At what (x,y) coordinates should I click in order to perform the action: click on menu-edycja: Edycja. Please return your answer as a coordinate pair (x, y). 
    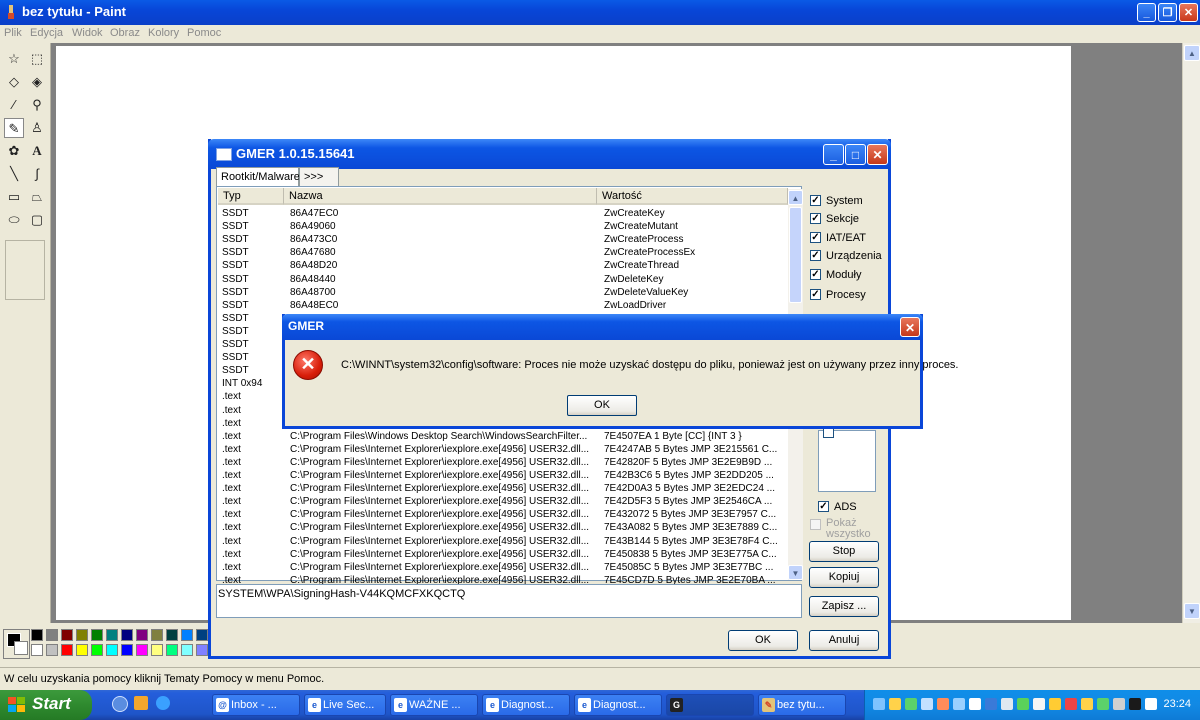
    Looking at the image, I should click on (46, 33).